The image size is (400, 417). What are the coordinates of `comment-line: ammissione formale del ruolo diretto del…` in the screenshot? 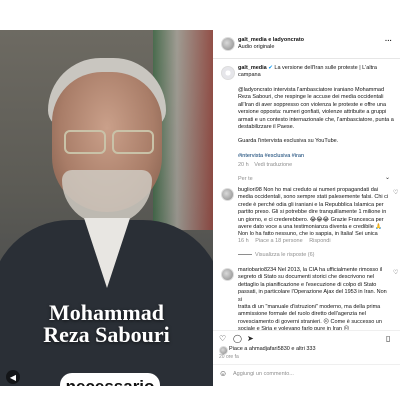 It's located at (302, 314).